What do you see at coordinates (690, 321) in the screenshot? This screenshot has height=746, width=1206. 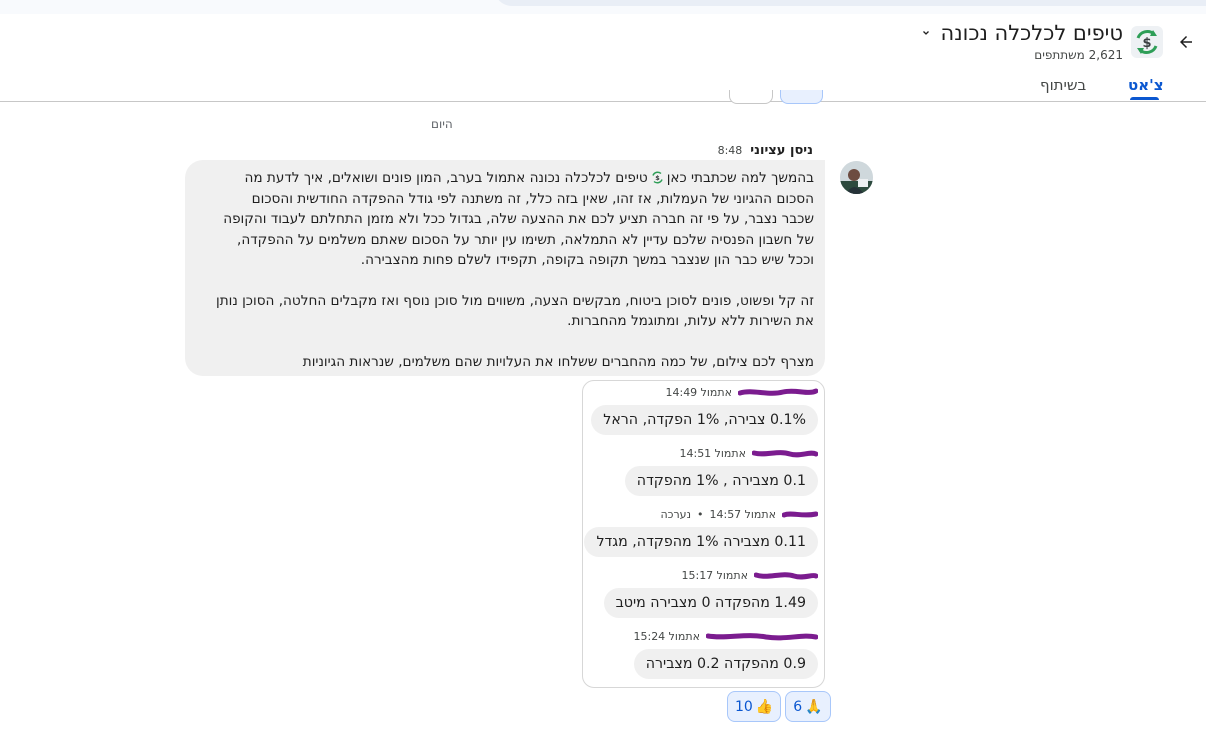 I see `message-line: את השירות ללא עלות, ומתוגמל מהחברות.` at bounding box center [690, 321].